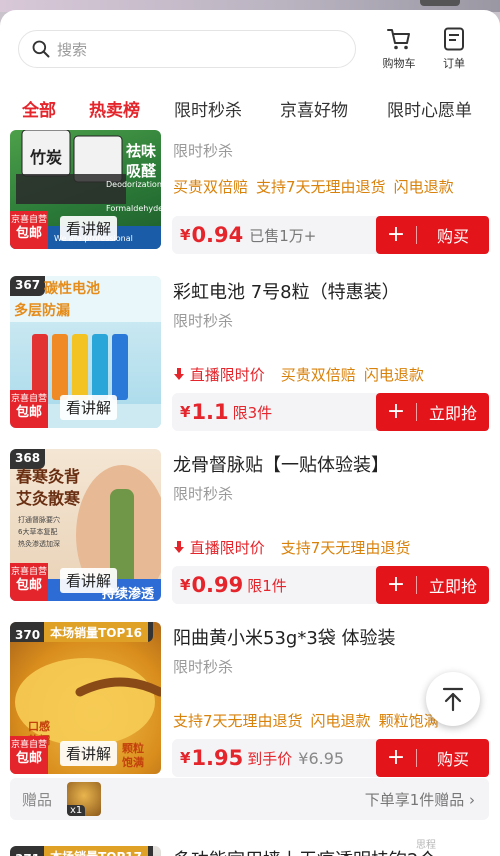 This screenshot has width=500, height=856. I want to click on search-icon, so click(41, 49).